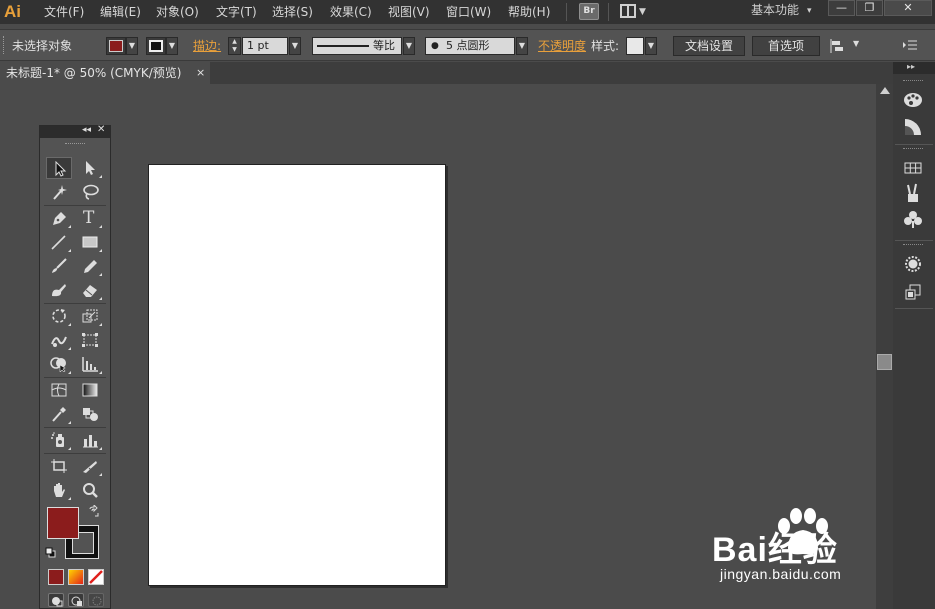  I want to click on zoom-tool, so click(90, 490).